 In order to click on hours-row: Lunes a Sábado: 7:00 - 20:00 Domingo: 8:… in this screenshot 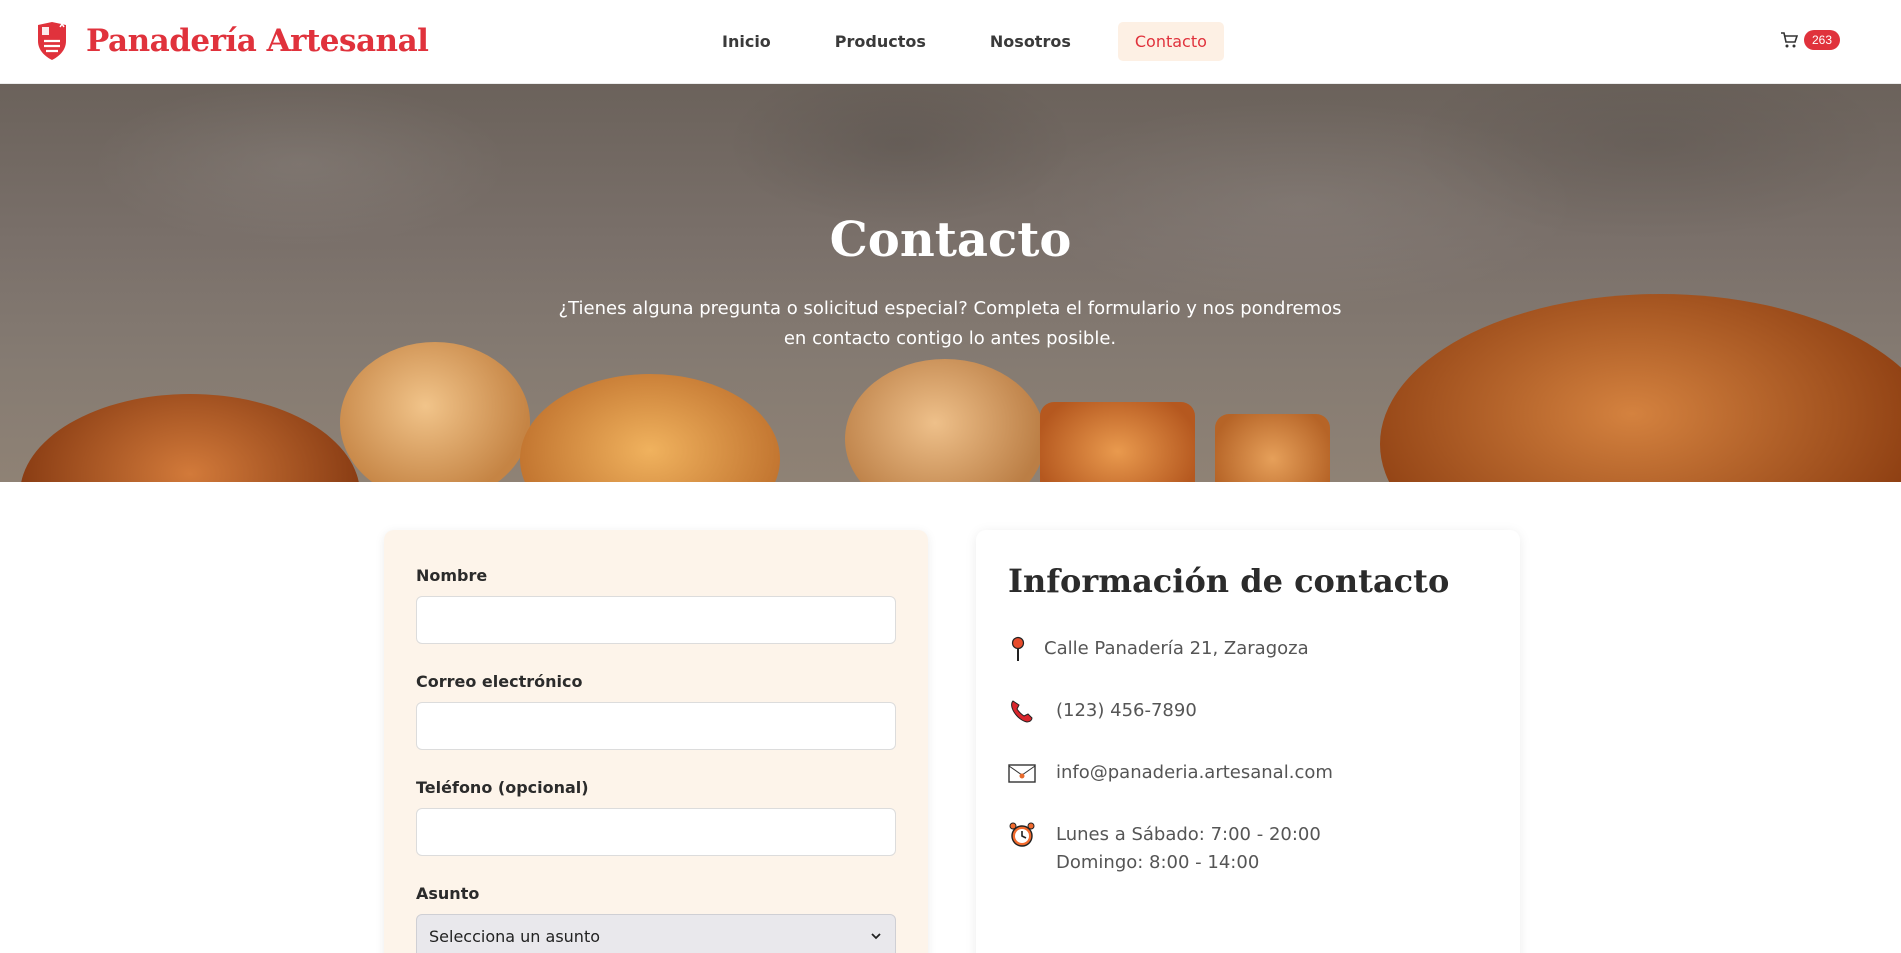, I will do `click(1164, 849)`.